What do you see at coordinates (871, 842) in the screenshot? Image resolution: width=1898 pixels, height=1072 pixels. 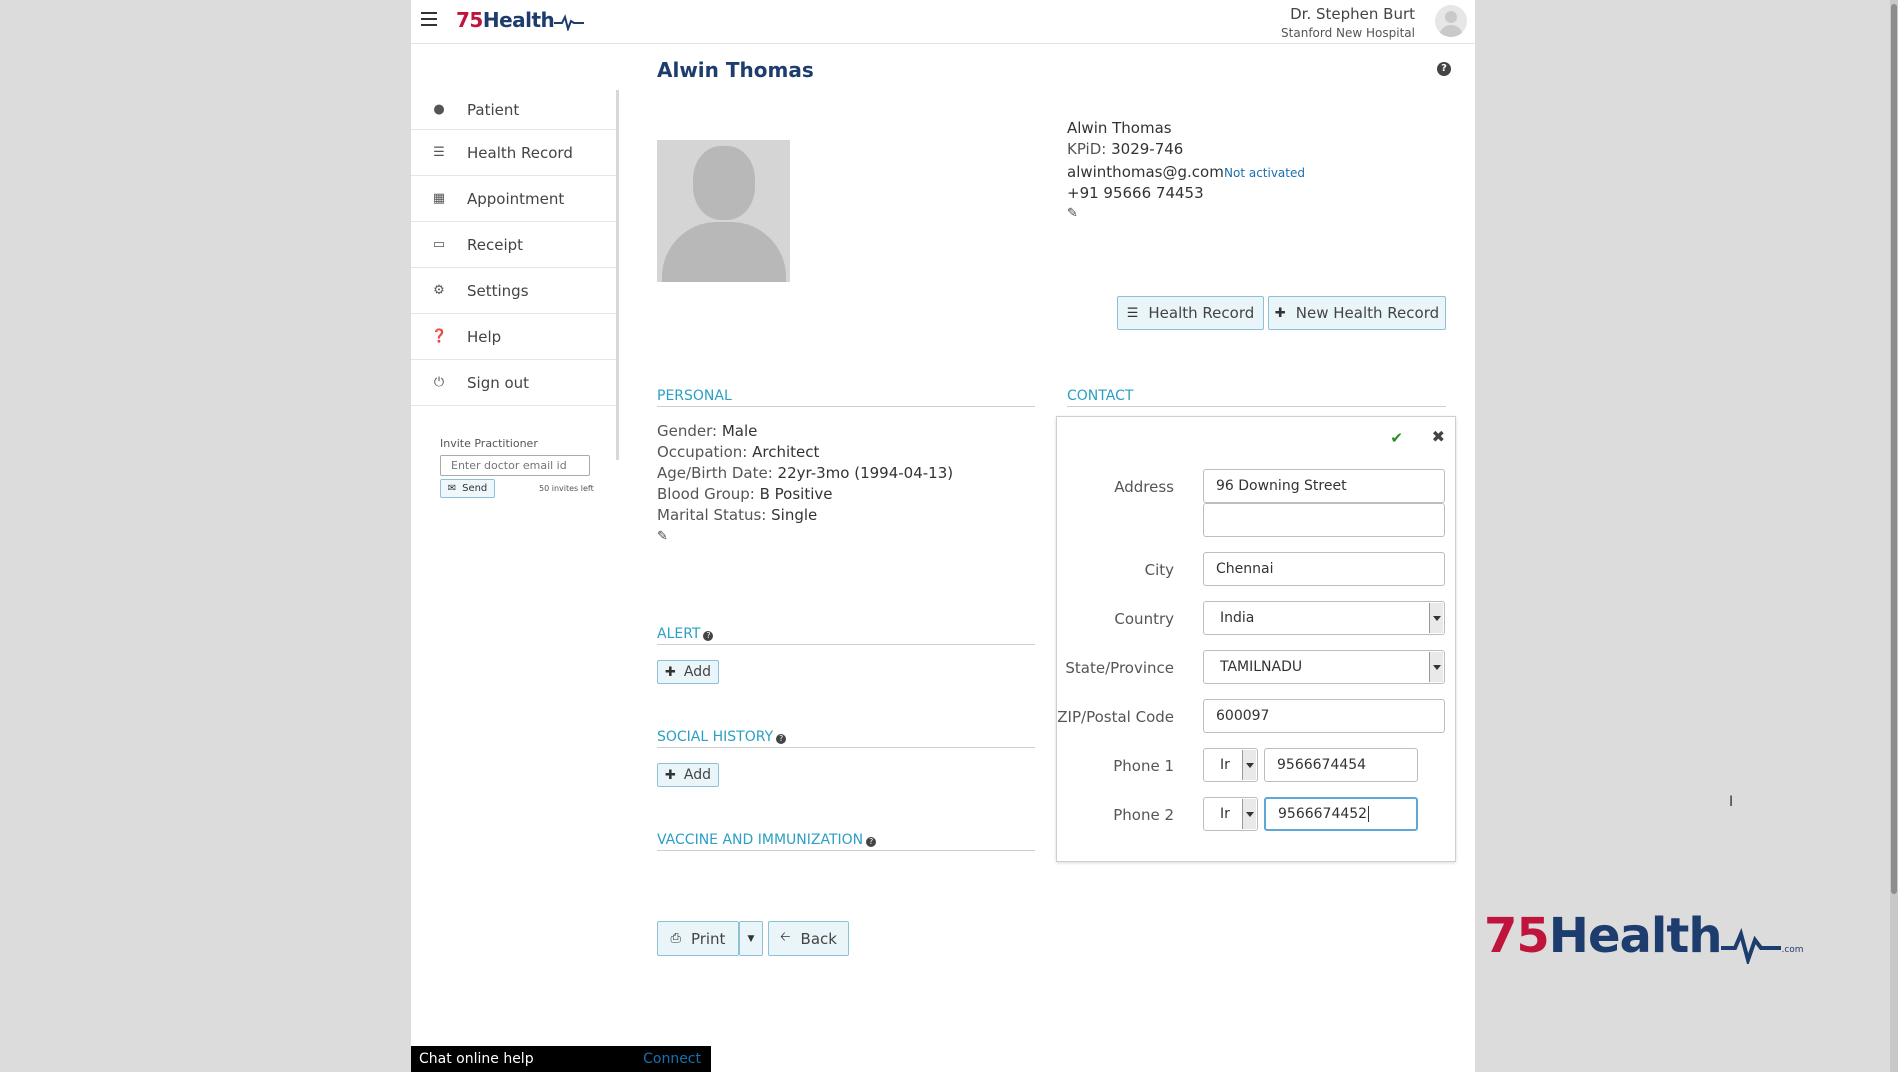 I see `vaccine-help-icon: ?` at bounding box center [871, 842].